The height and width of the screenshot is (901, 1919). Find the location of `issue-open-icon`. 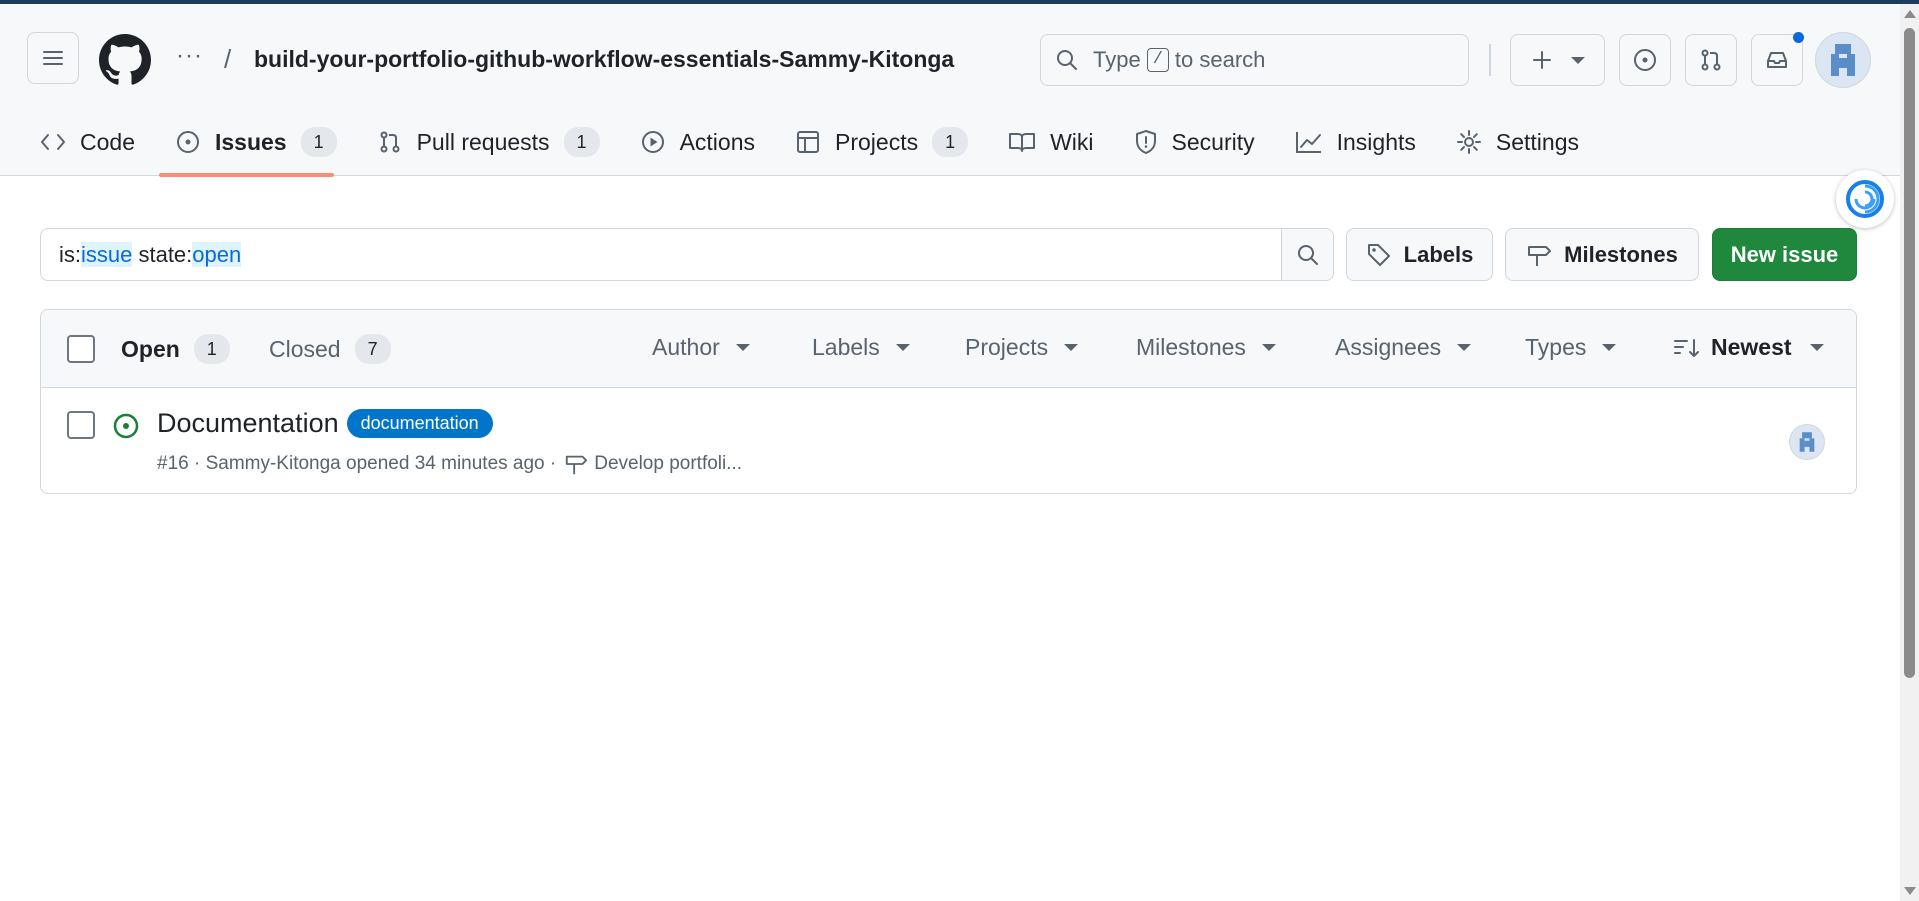

issue-open-icon is located at coordinates (126, 426).